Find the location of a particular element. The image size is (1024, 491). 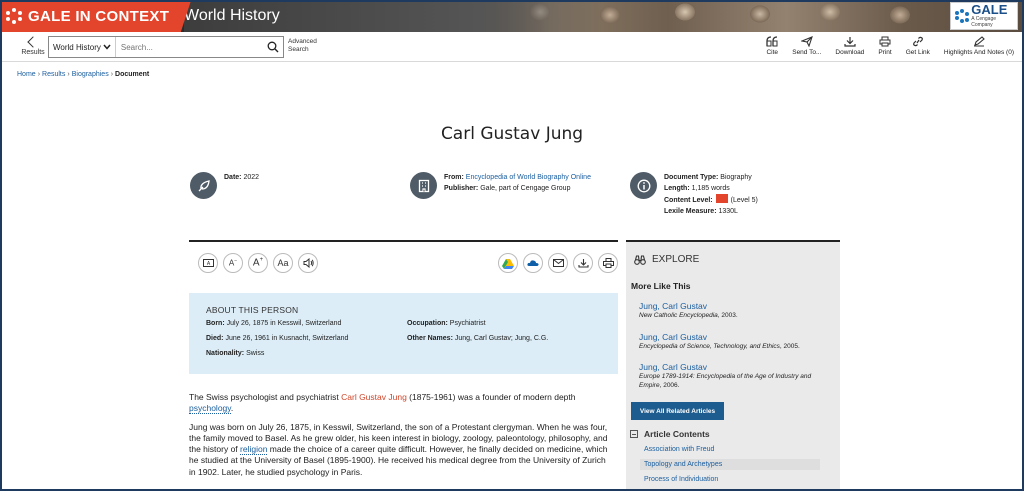

content-level-value: (Level 5) is located at coordinates (744, 200).